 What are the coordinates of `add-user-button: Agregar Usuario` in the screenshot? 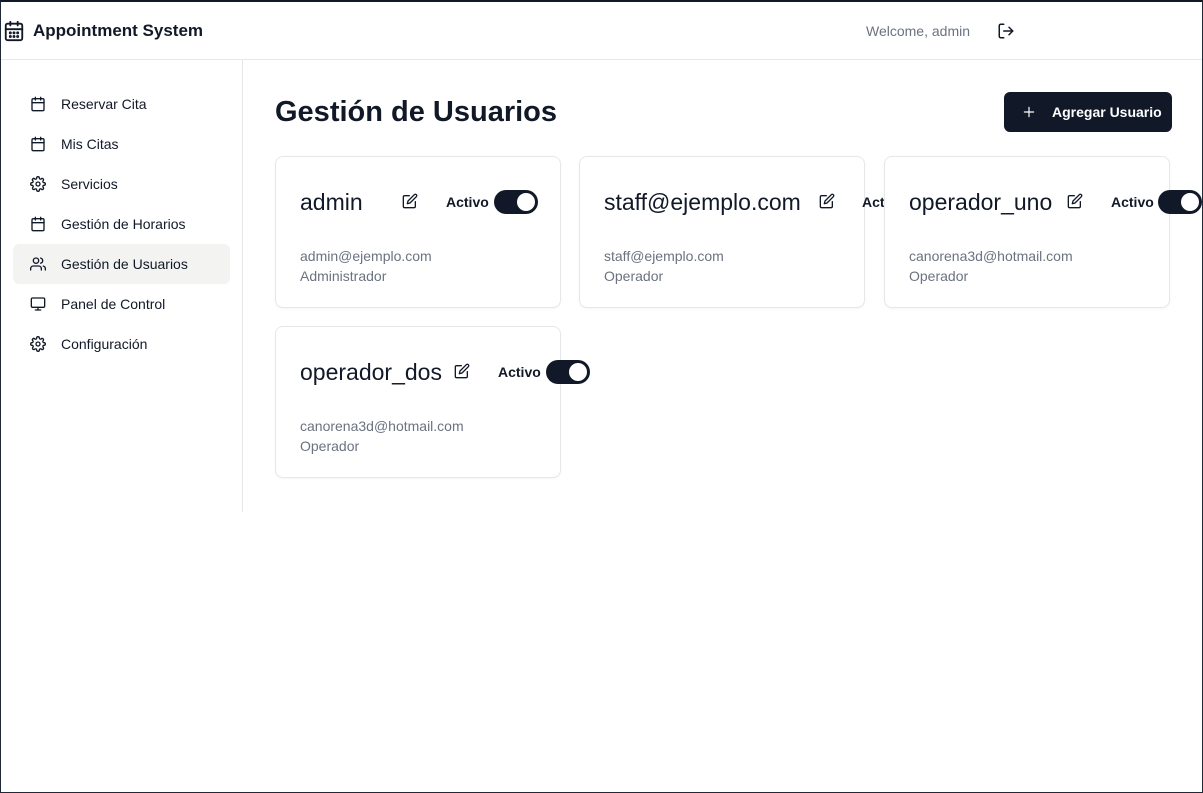 It's located at (1088, 112).